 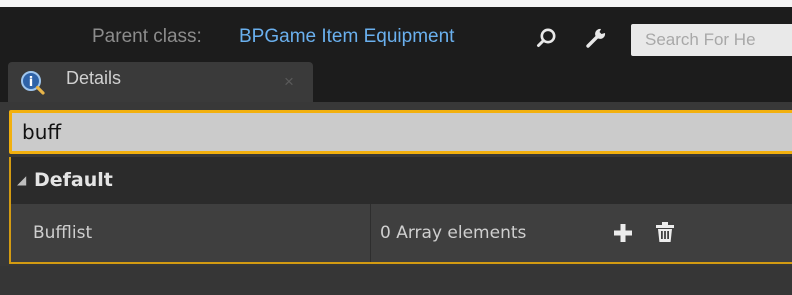 I want to click on help-search-input: Search For He, so click(x=711, y=40).